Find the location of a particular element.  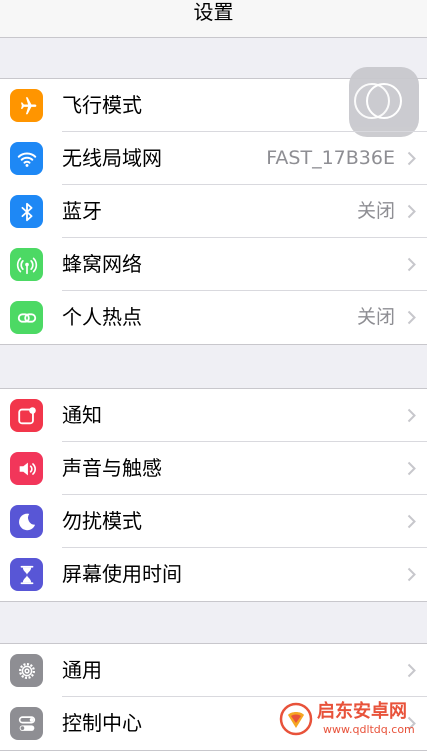

settings-row-do-not-disturb: 勿扰模式 is located at coordinates (213, 521).